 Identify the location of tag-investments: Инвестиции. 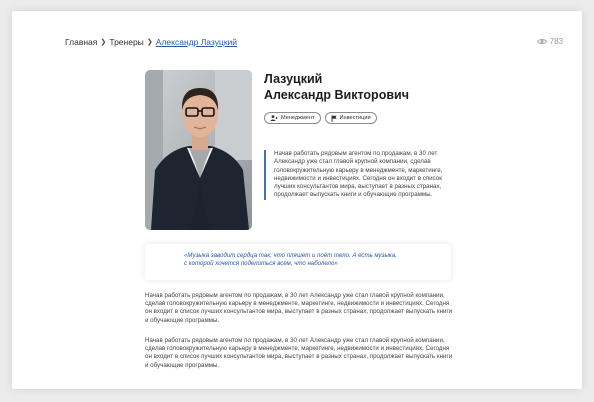
(350, 118).